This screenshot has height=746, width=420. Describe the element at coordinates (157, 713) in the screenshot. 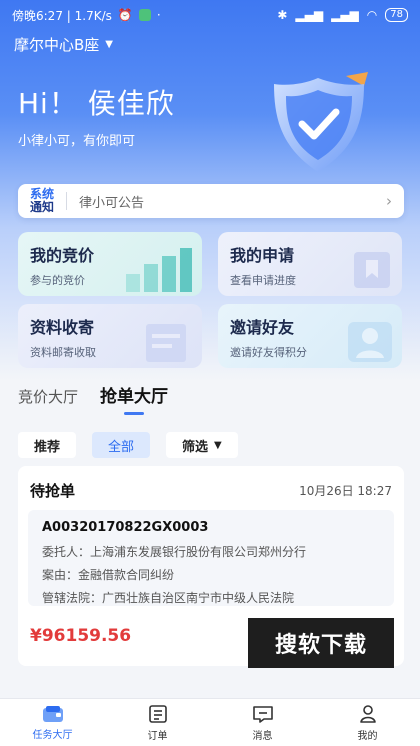

I see `order-icon` at that location.